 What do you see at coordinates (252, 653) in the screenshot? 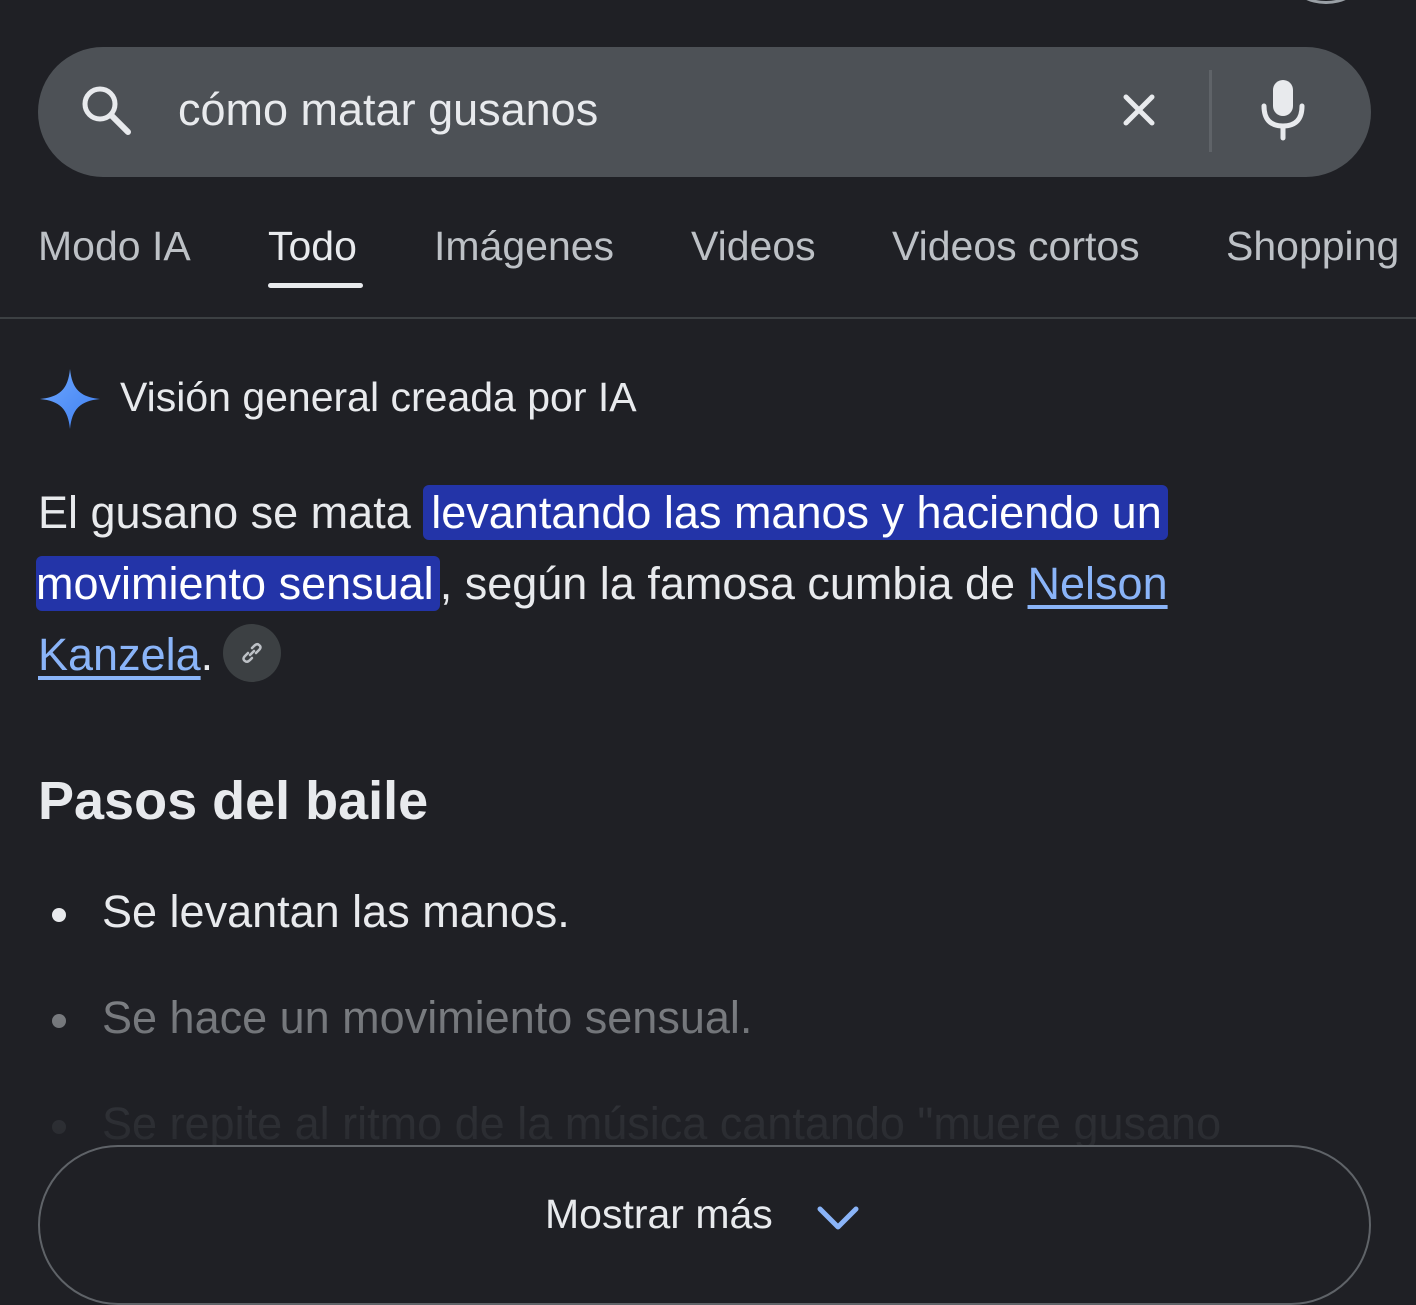
I see `link-icon` at bounding box center [252, 653].